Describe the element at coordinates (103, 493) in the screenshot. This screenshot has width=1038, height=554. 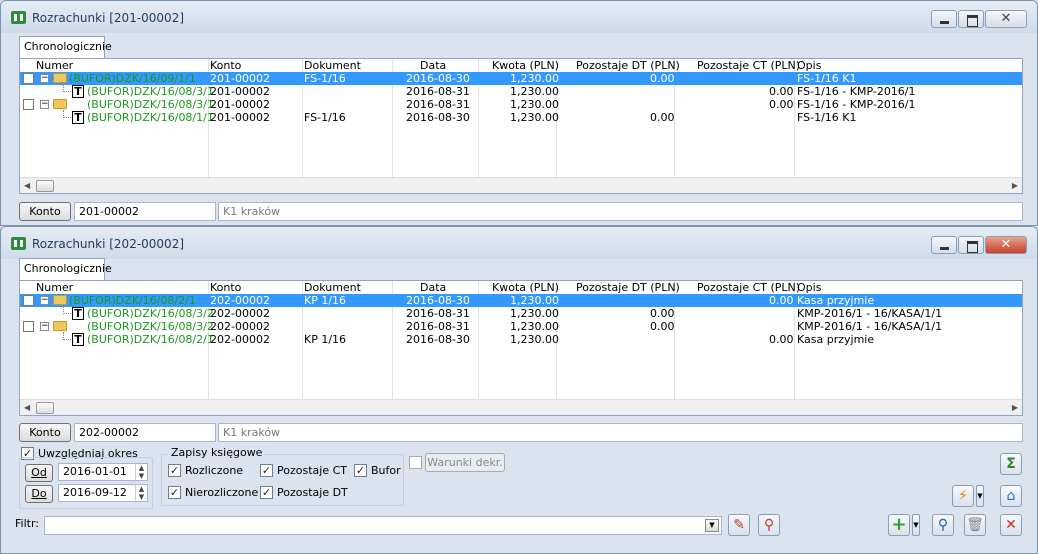
I see `do-date-field: 2016-09-12 ▲ ▼` at that location.